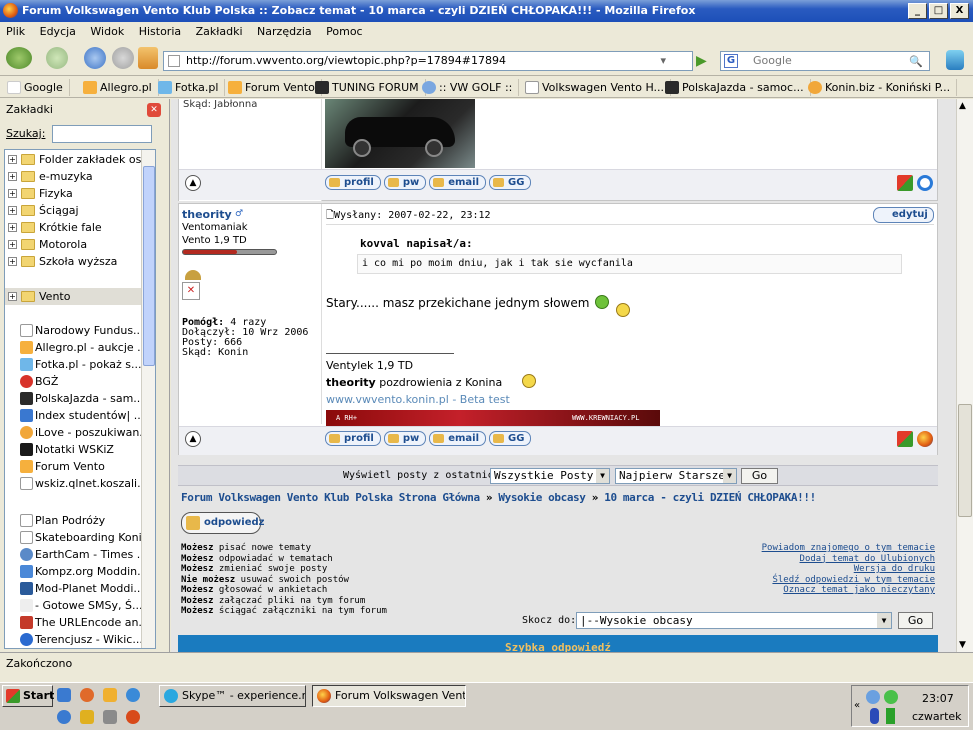 The height and width of the screenshot is (730, 973). I want to click on jump-go-button: Go, so click(915, 620).